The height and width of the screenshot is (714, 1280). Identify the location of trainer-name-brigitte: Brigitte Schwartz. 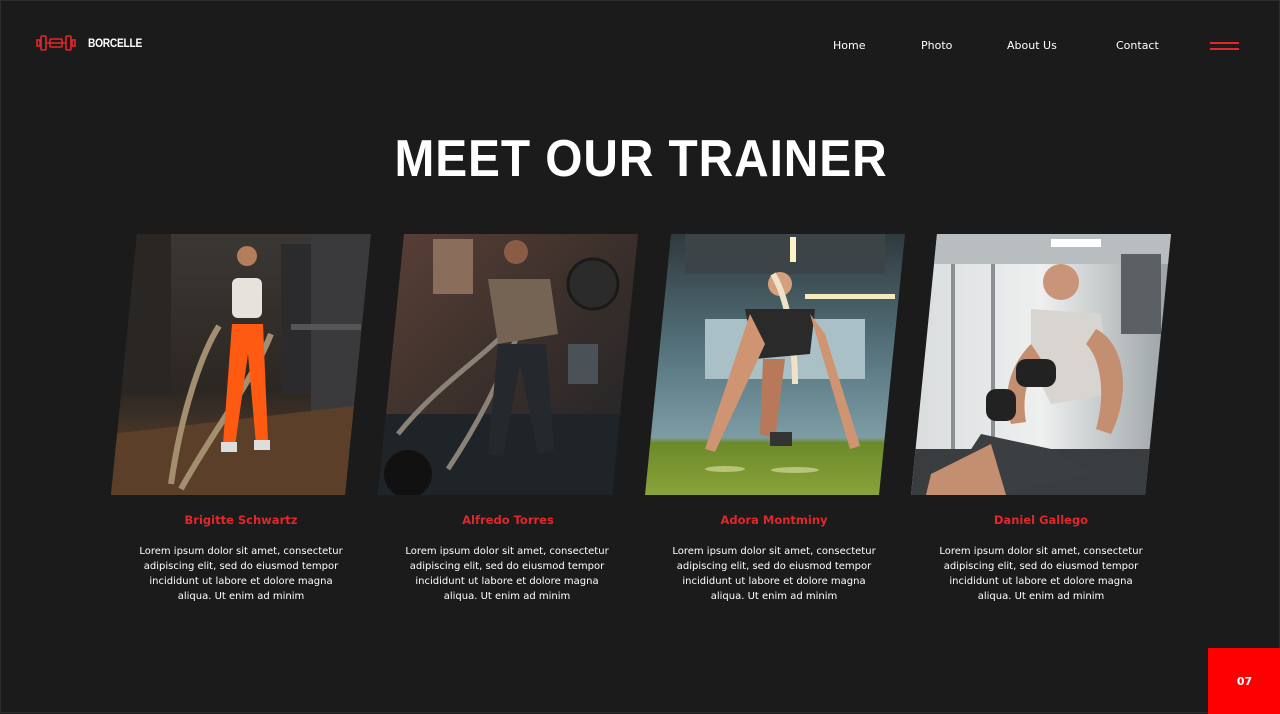
(241, 520).